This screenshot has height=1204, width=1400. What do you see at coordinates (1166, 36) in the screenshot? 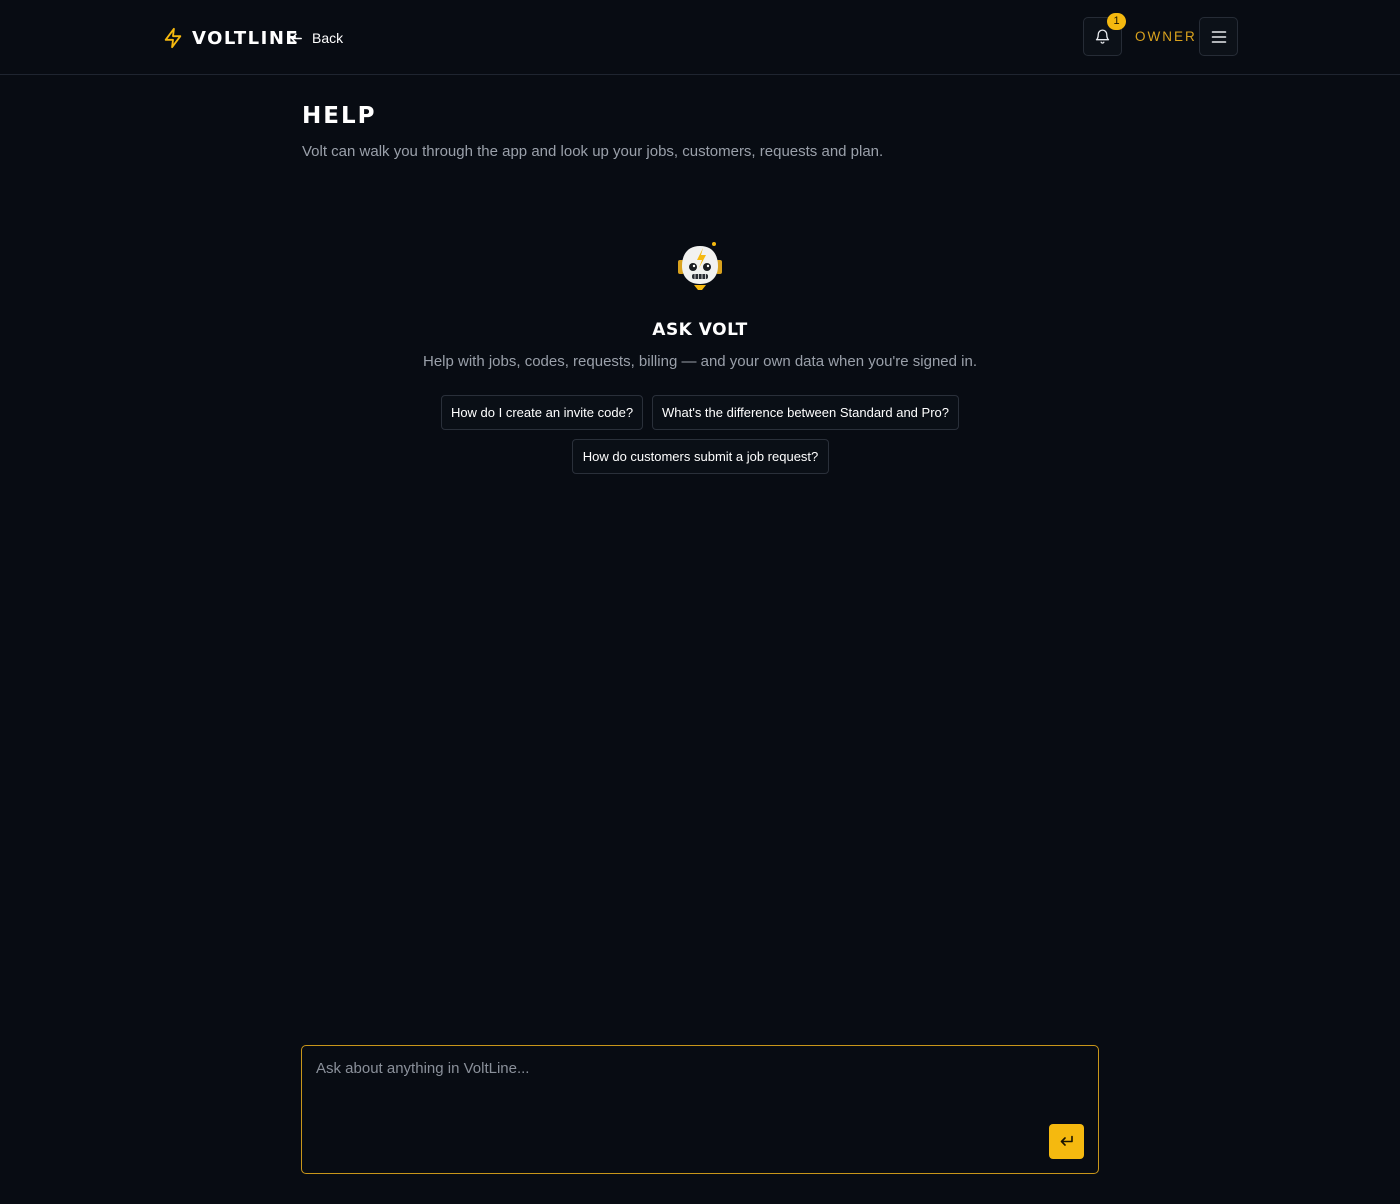
I see `role-badge: OWNER` at bounding box center [1166, 36].